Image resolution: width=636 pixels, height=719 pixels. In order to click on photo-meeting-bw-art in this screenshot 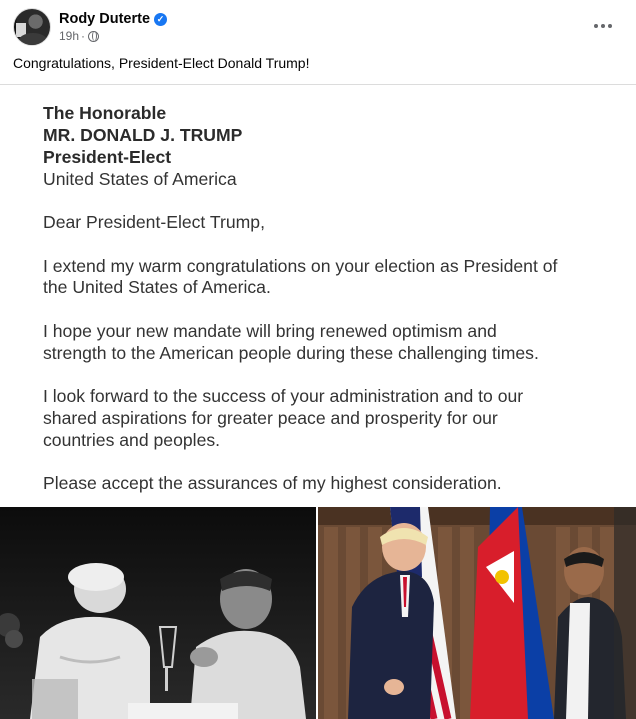, I will do `click(158, 613)`.